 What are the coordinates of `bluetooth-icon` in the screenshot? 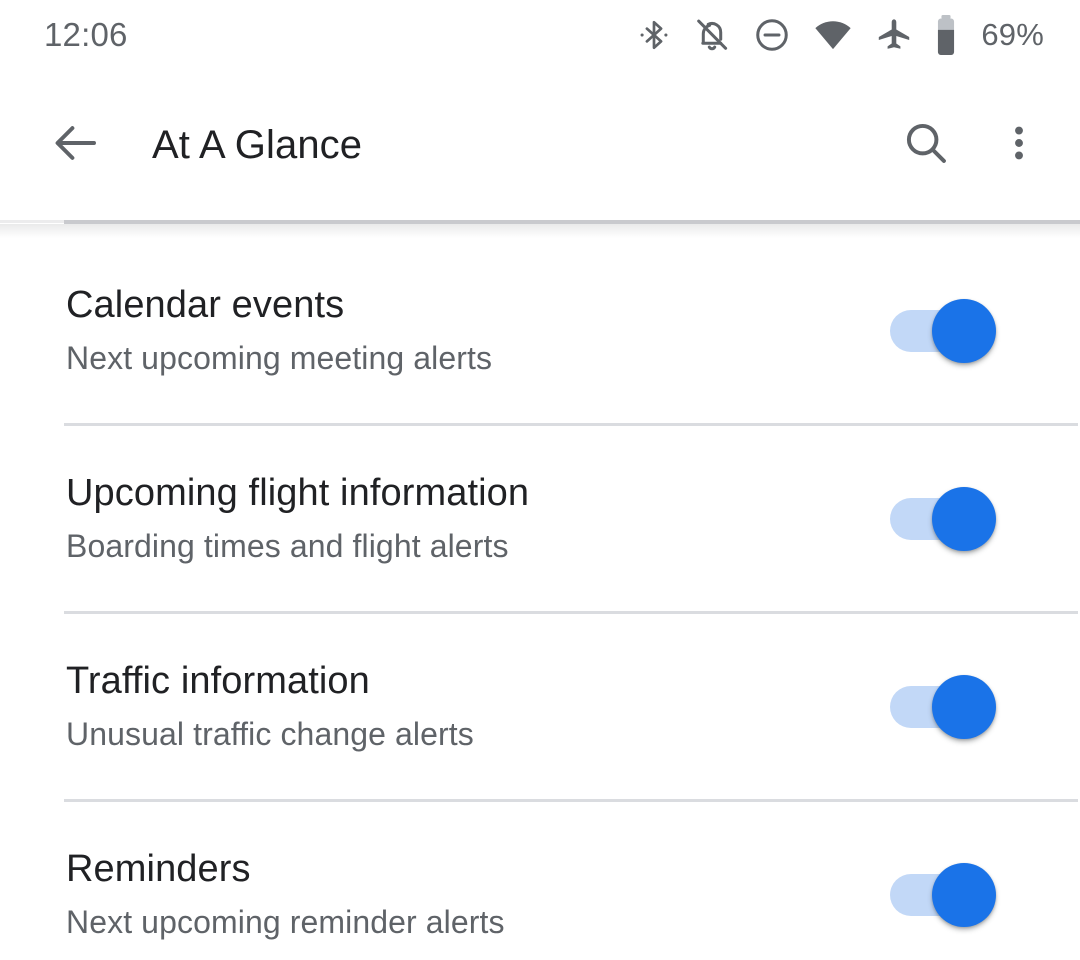 It's located at (654, 35).